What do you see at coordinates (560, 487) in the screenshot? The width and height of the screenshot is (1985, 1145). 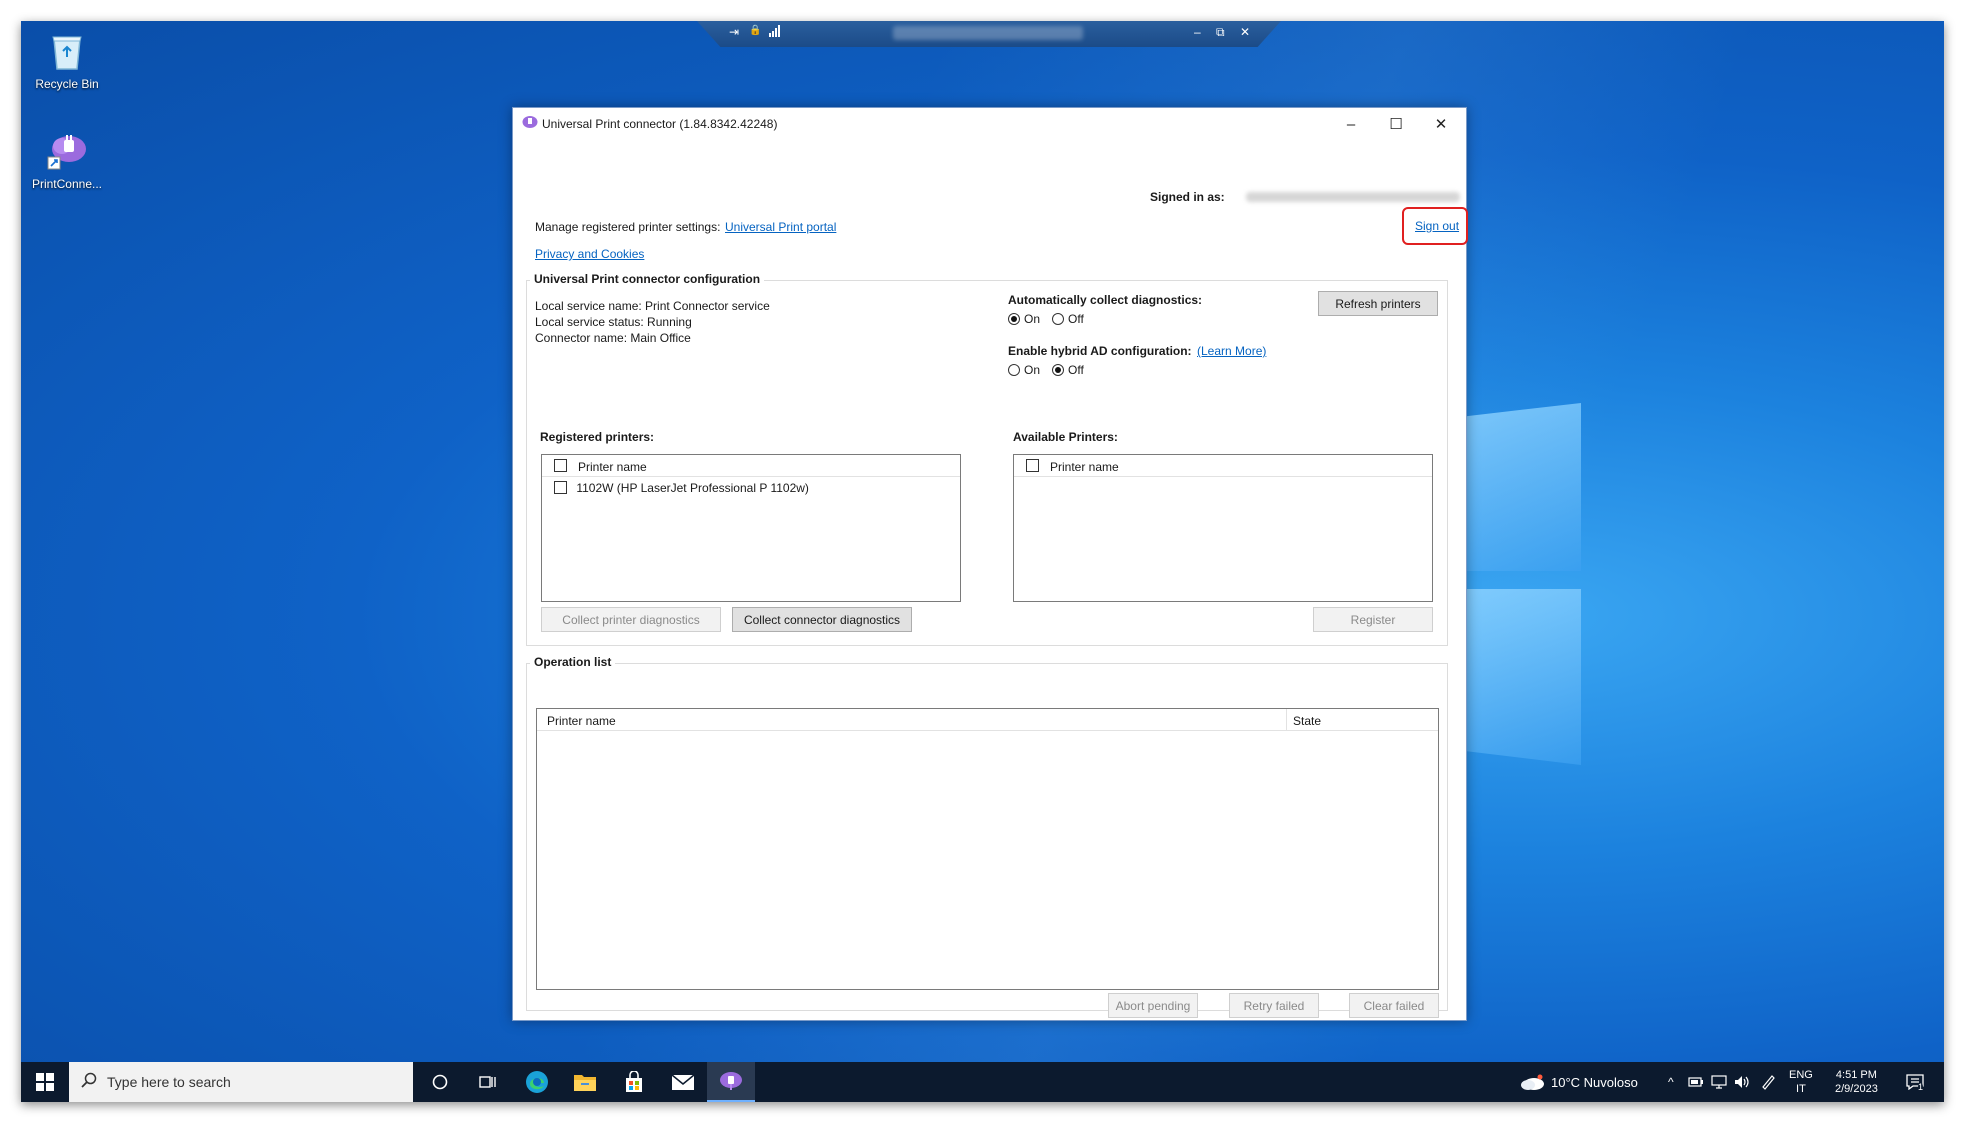 I see `printer-checkbox` at bounding box center [560, 487].